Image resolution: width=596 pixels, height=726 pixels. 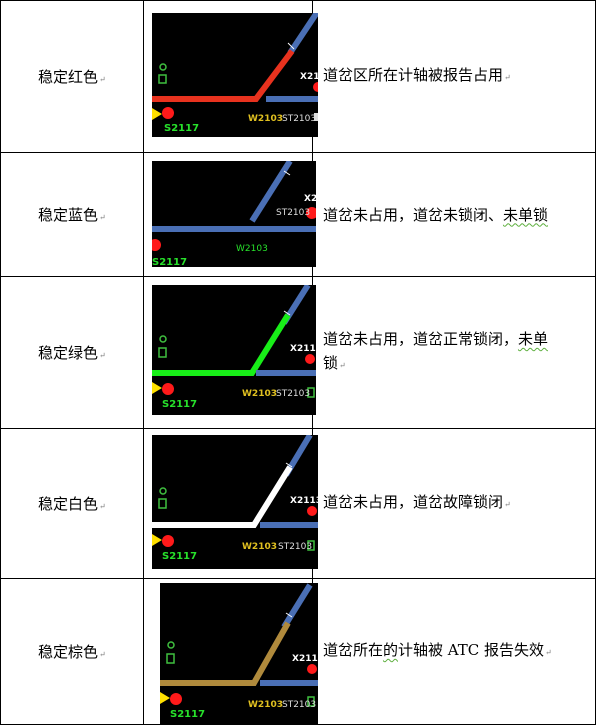 I want to click on description-underlined: 未单锁, so click(x=525, y=214).